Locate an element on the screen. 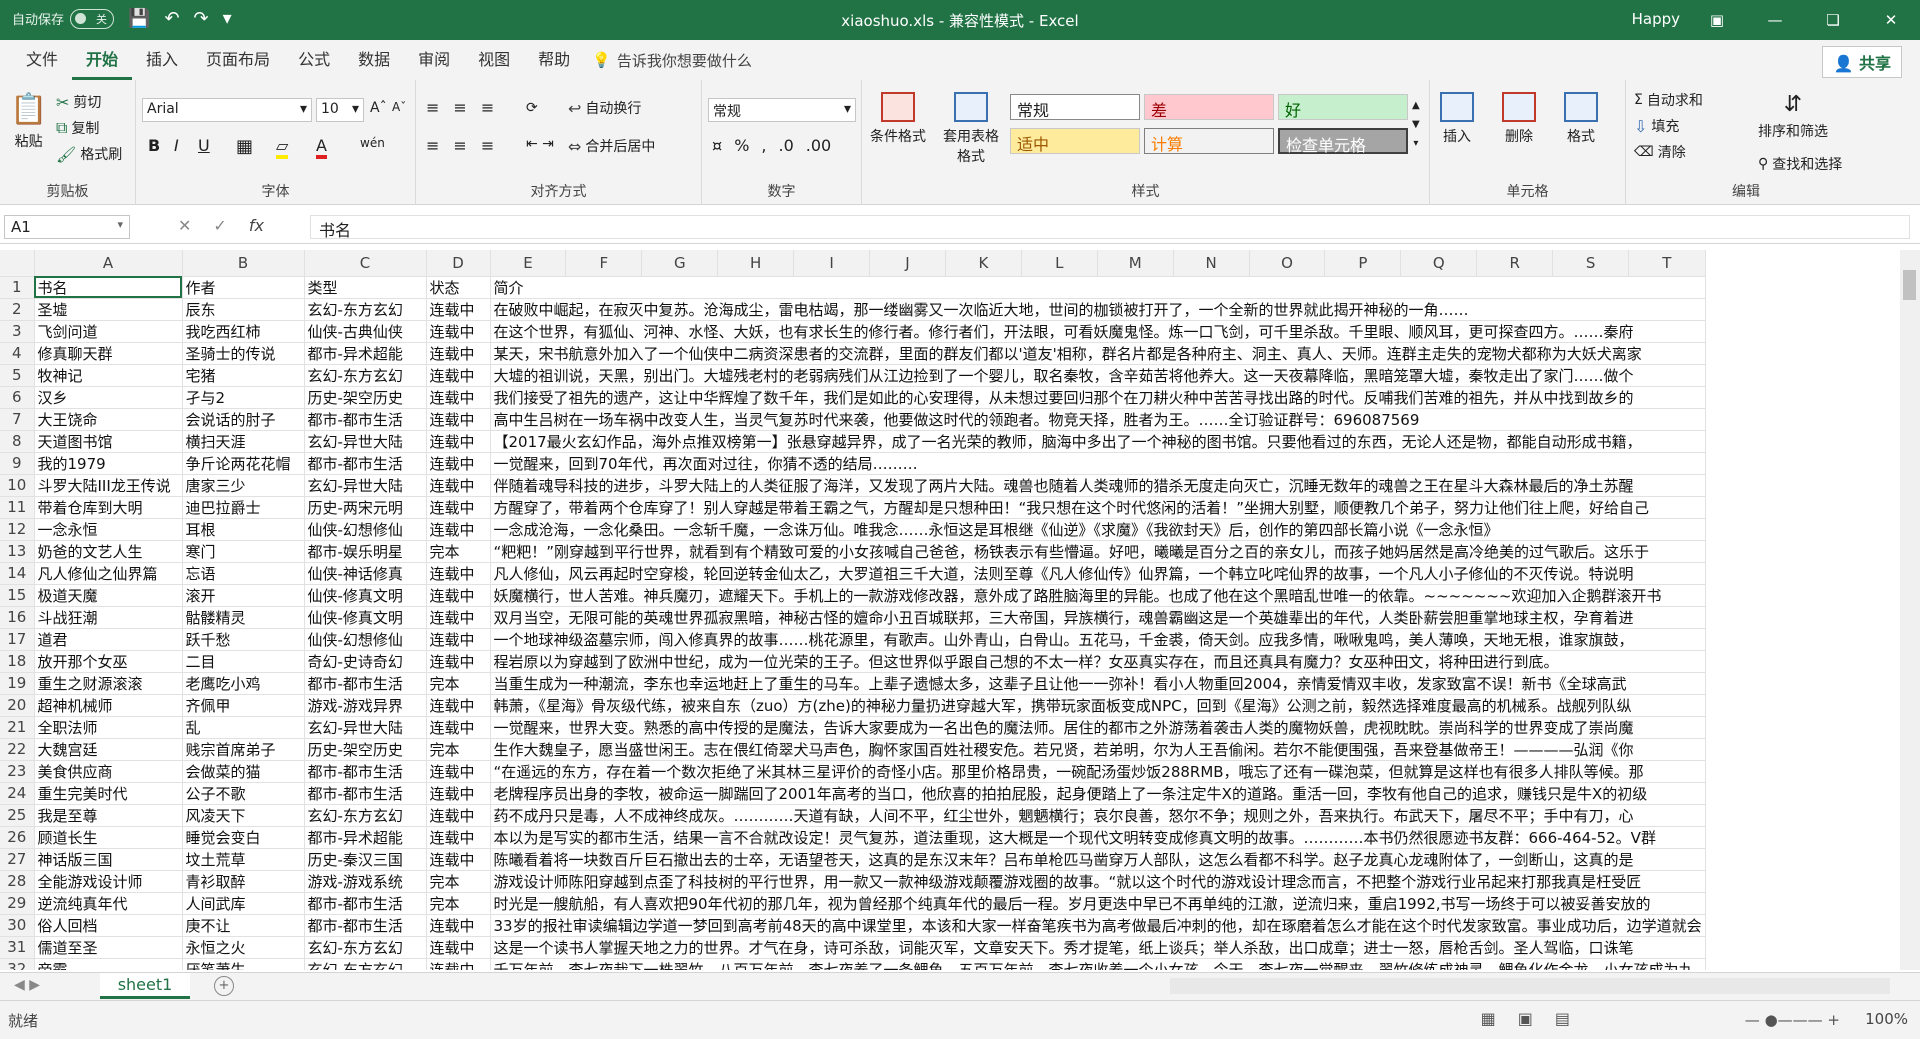 The image size is (1920, 1039). merge-center-button: ⇔ 合并后居中 is located at coordinates (611, 146).